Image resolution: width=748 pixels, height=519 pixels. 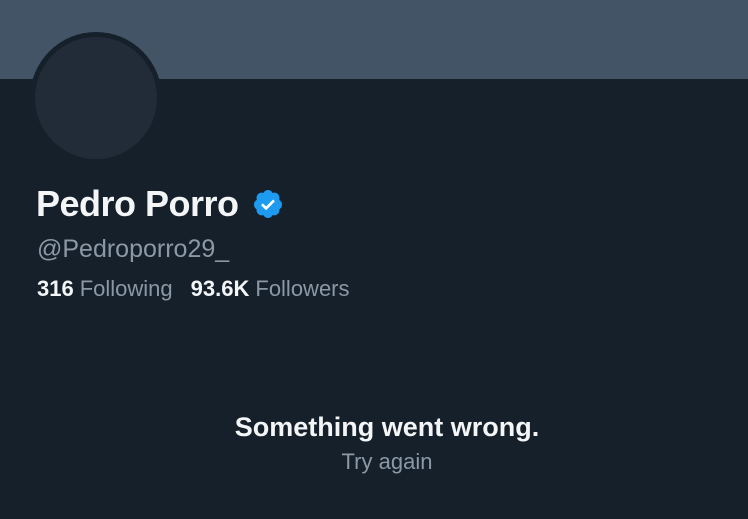 What do you see at coordinates (387, 427) in the screenshot?
I see `error-message: Something went wrong.` at bounding box center [387, 427].